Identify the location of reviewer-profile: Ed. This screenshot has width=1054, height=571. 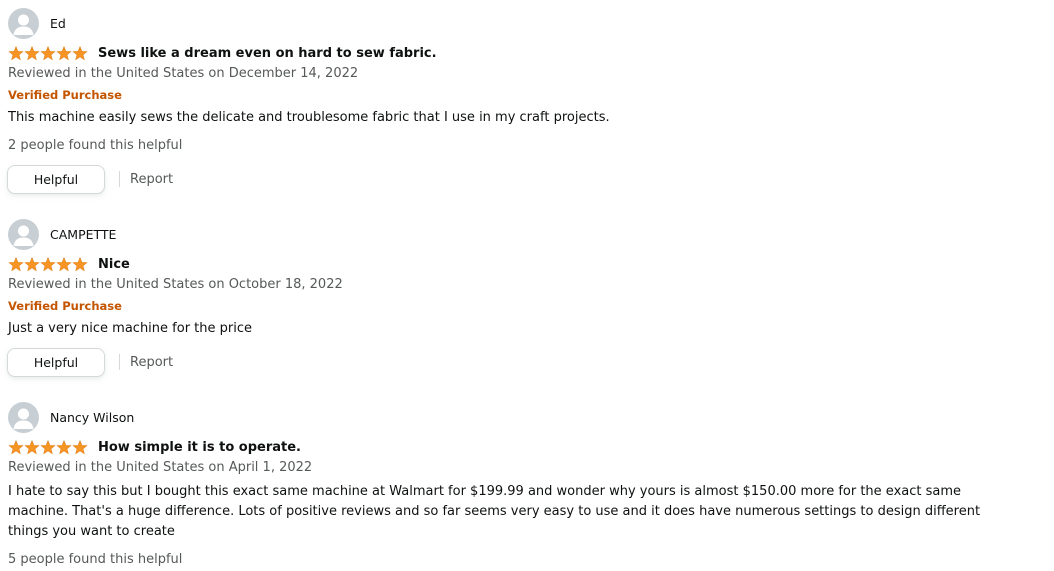
(37, 23).